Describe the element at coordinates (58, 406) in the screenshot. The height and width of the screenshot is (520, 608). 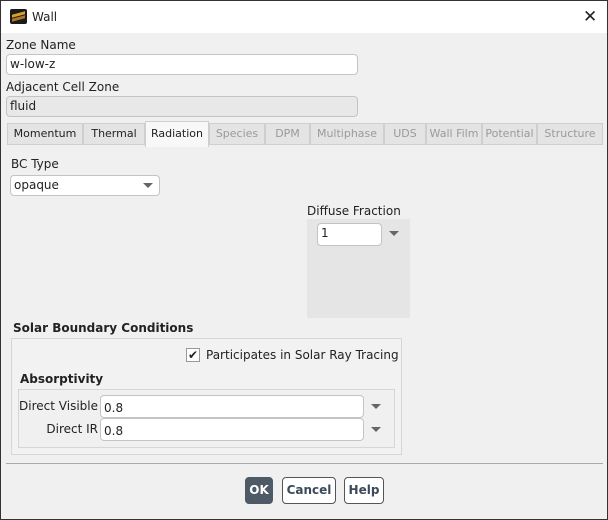
I see `direct-visible-label: Direct Visible` at that location.